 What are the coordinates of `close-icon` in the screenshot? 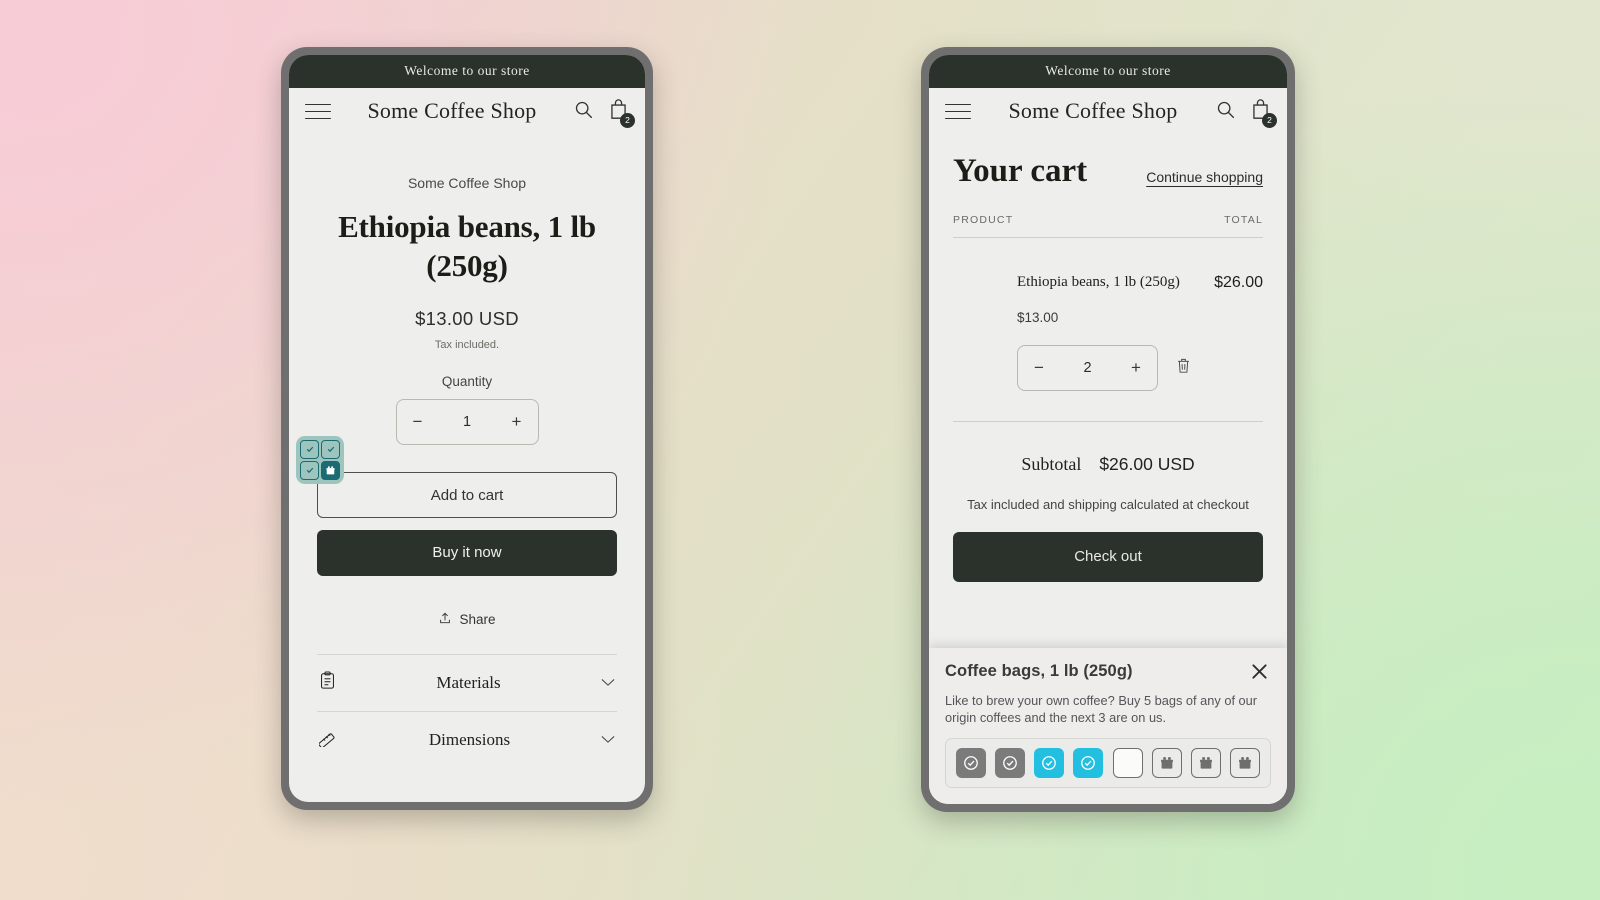 It's located at (1259, 671).